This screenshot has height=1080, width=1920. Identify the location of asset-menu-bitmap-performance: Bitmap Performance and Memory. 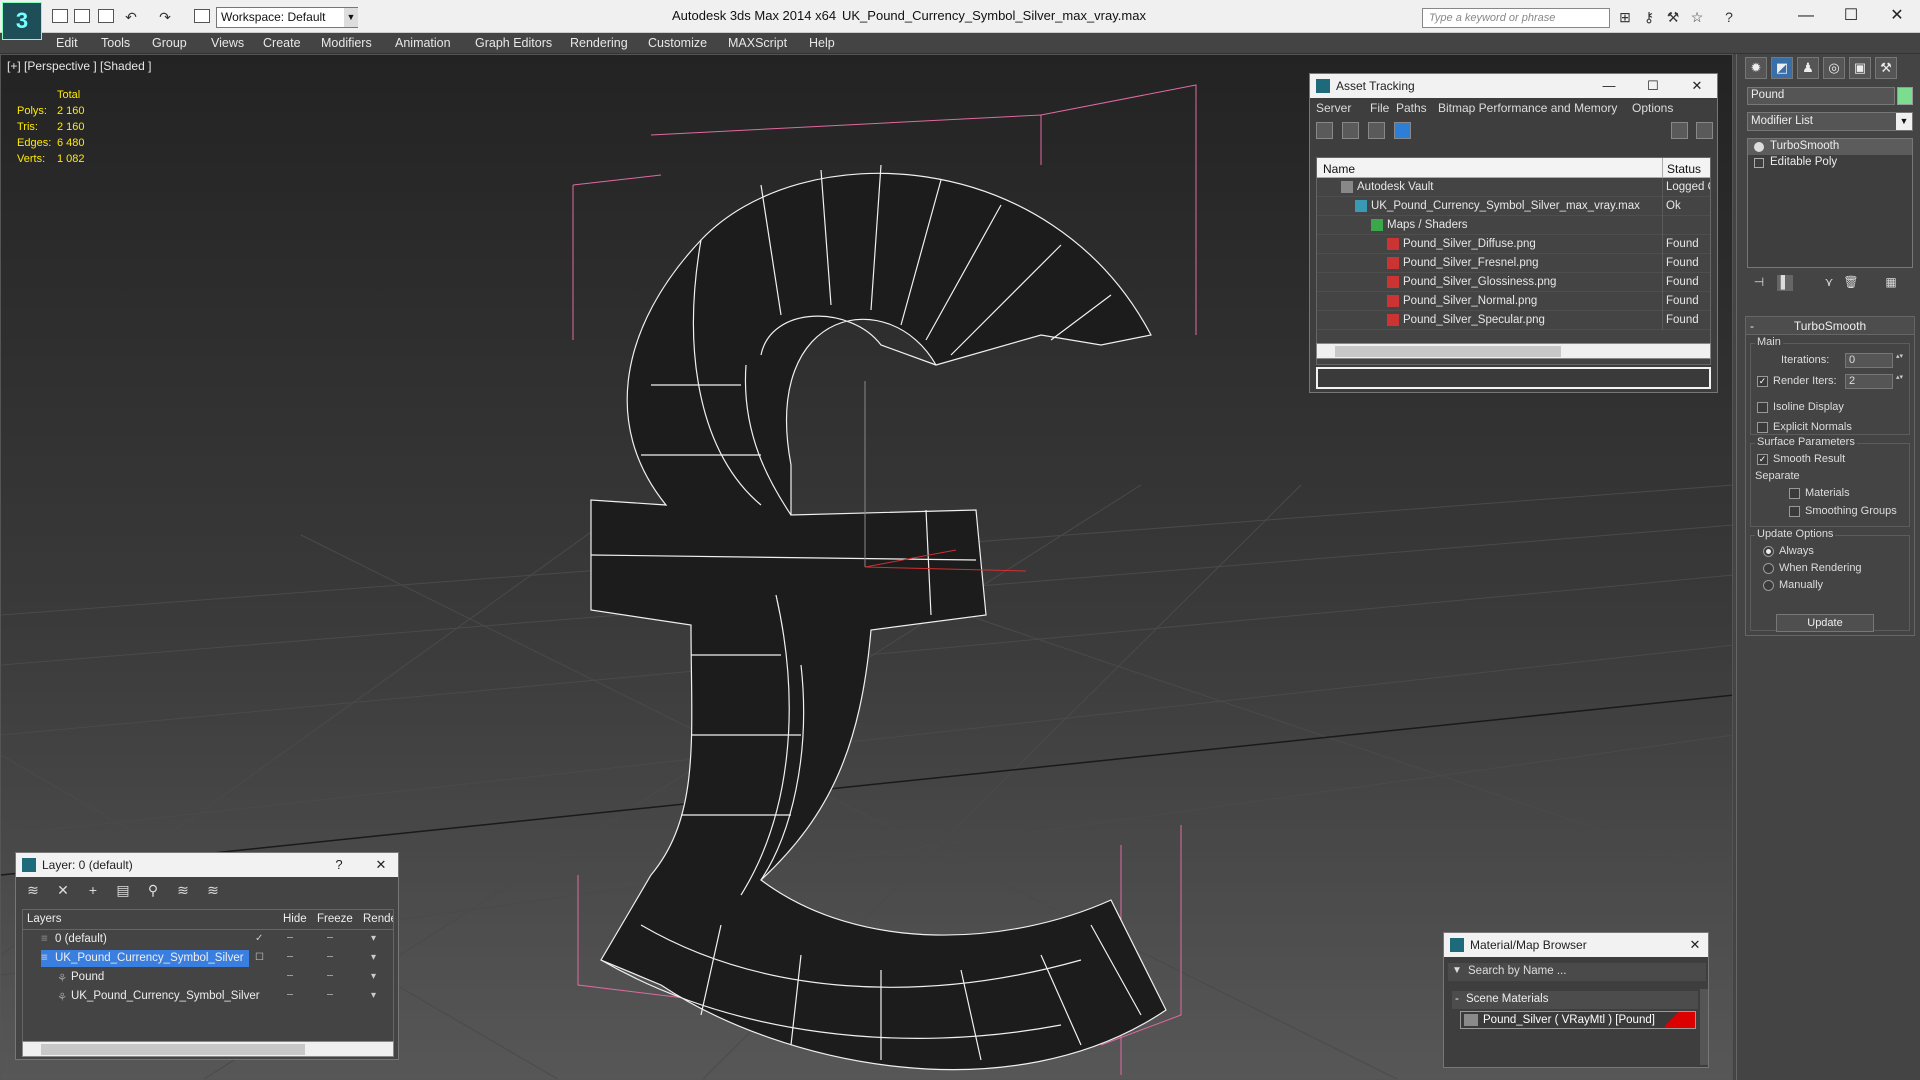
(1527, 108).